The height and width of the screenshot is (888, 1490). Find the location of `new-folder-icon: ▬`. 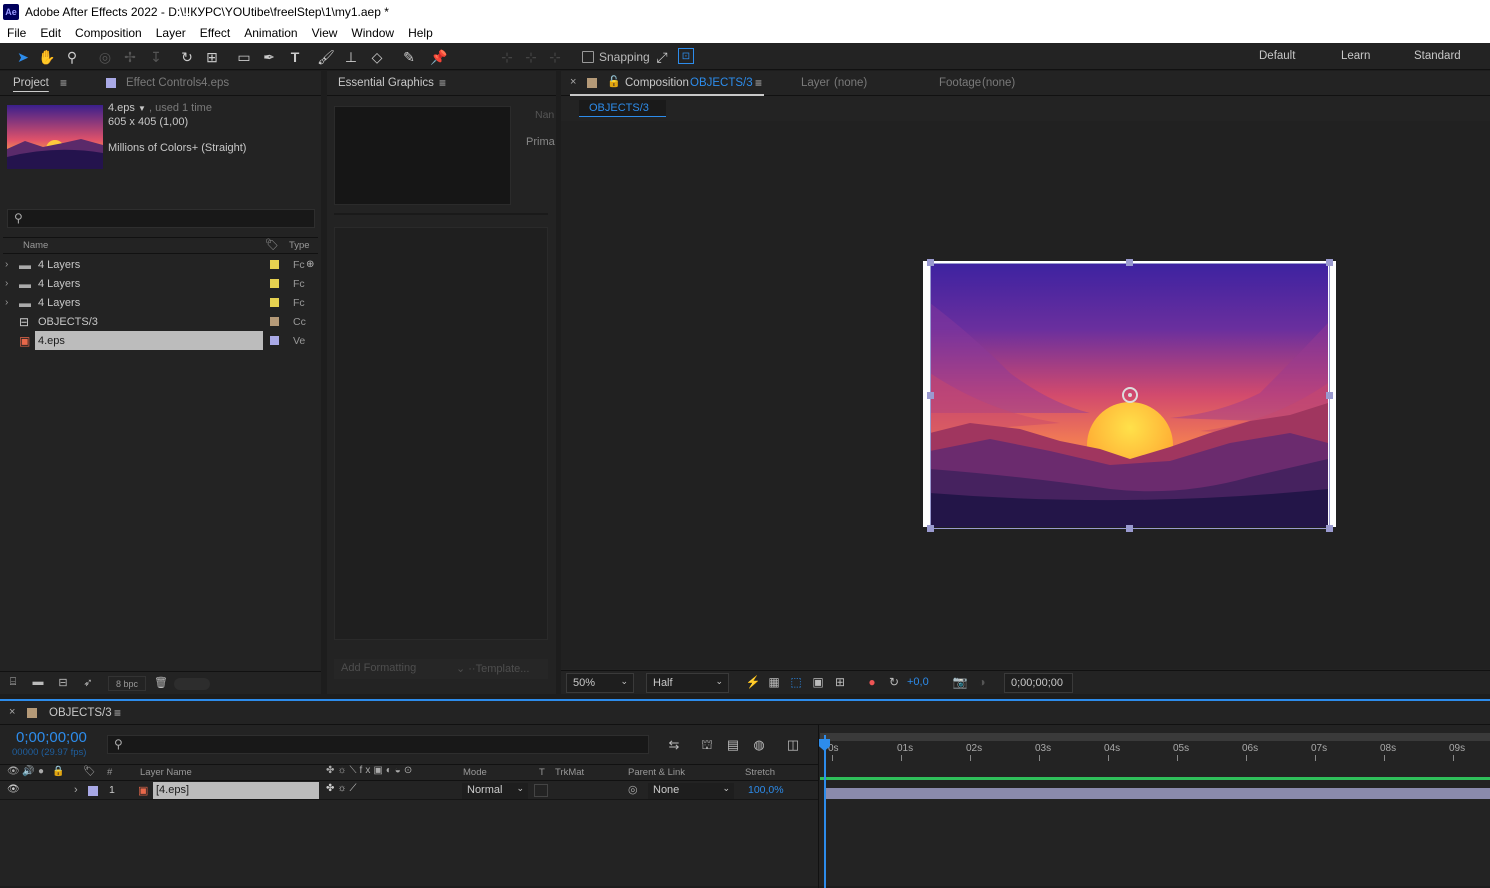

new-folder-icon: ▬ is located at coordinates (38, 682).